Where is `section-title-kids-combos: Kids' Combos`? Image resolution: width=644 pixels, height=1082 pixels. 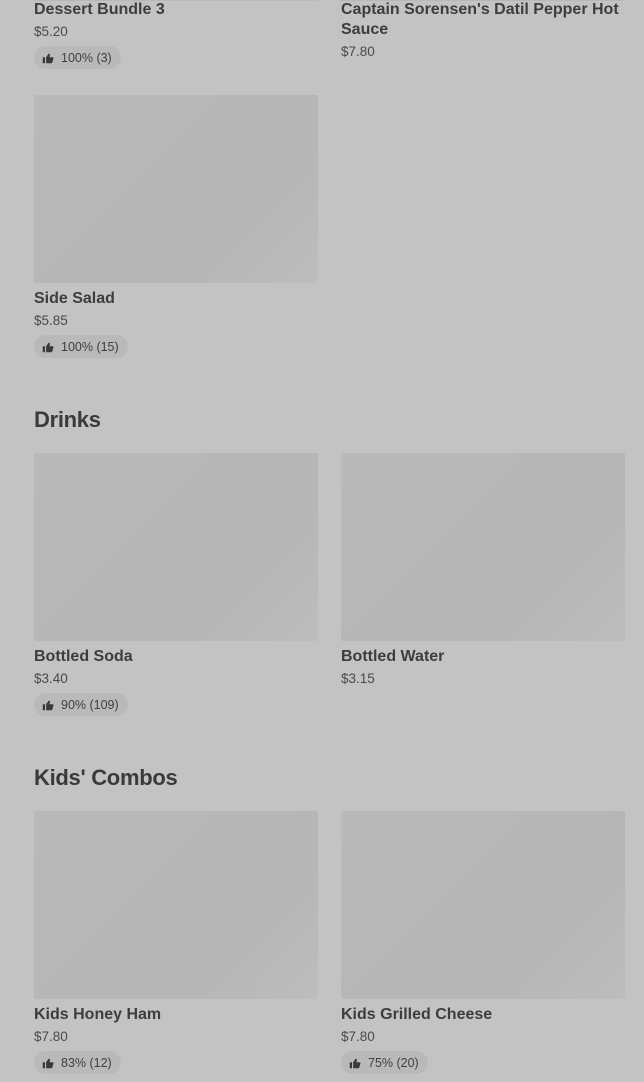
section-title-kids-combos: Kids' Combos is located at coordinates (106, 777).